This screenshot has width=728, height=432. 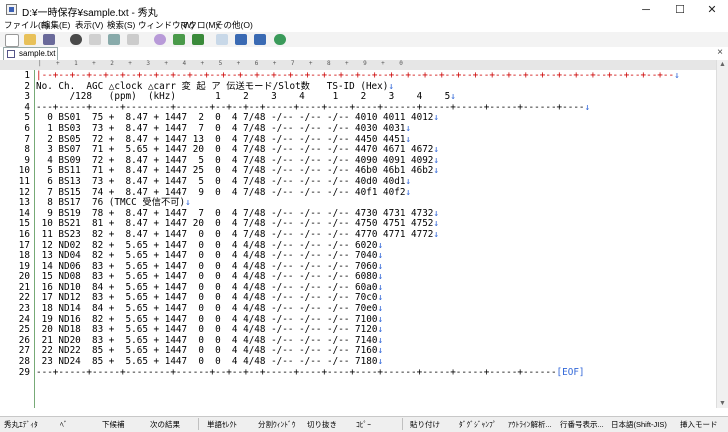 What do you see at coordinates (680, 10) in the screenshot?
I see `maximize-button: ☐` at bounding box center [680, 10].